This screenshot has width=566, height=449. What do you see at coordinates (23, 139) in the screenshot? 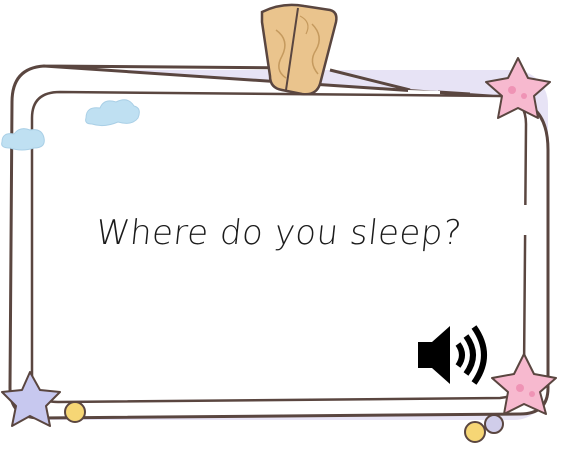
I see `cloud-icon` at bounding box center [23, 139].